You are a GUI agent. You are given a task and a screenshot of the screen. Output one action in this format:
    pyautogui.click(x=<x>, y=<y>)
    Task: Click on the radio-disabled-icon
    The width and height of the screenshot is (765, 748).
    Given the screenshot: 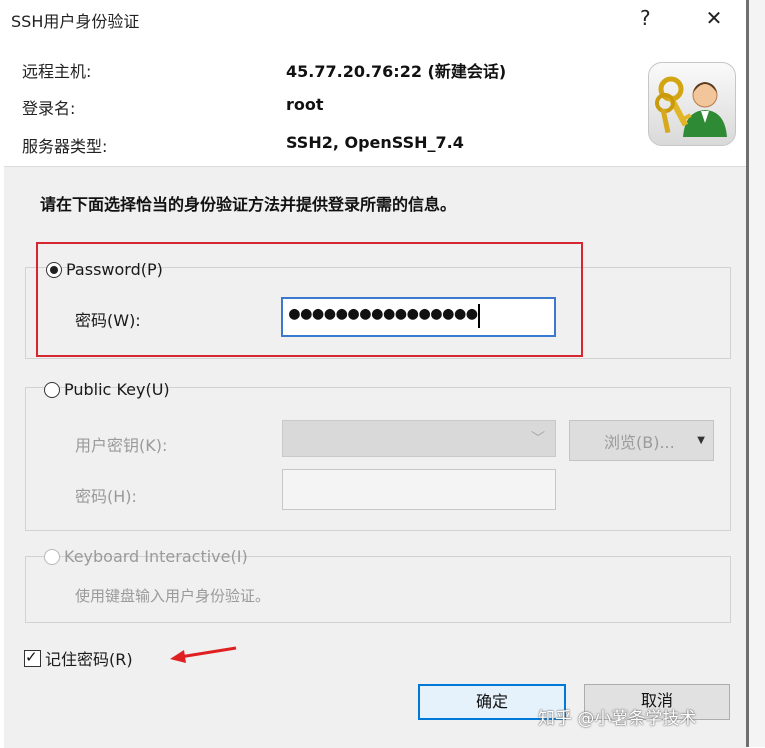 What is the action you would take?
    pyautogui.click(x=52, y=556)
    